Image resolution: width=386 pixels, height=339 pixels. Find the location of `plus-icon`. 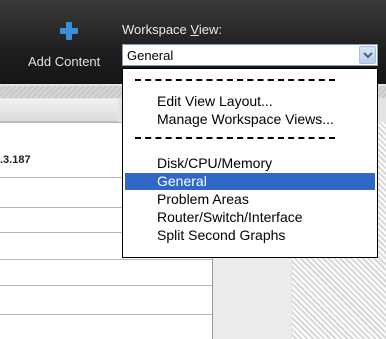

plus-icon is located at coordinates (69, 31).